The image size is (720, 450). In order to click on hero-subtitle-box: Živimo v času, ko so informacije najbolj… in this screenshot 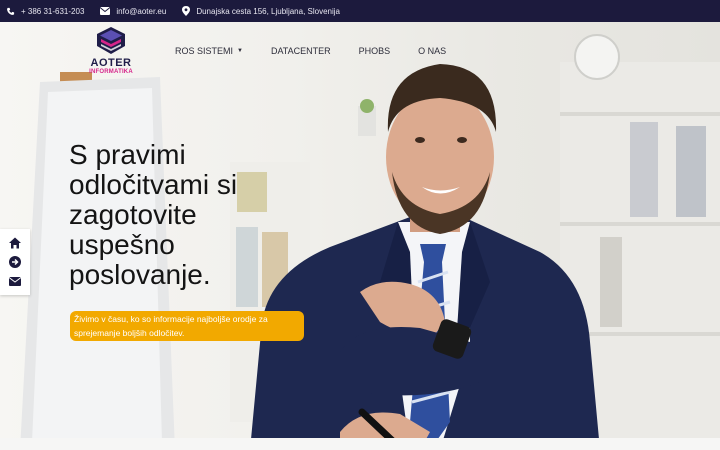, I will do `click(187, 326)`.